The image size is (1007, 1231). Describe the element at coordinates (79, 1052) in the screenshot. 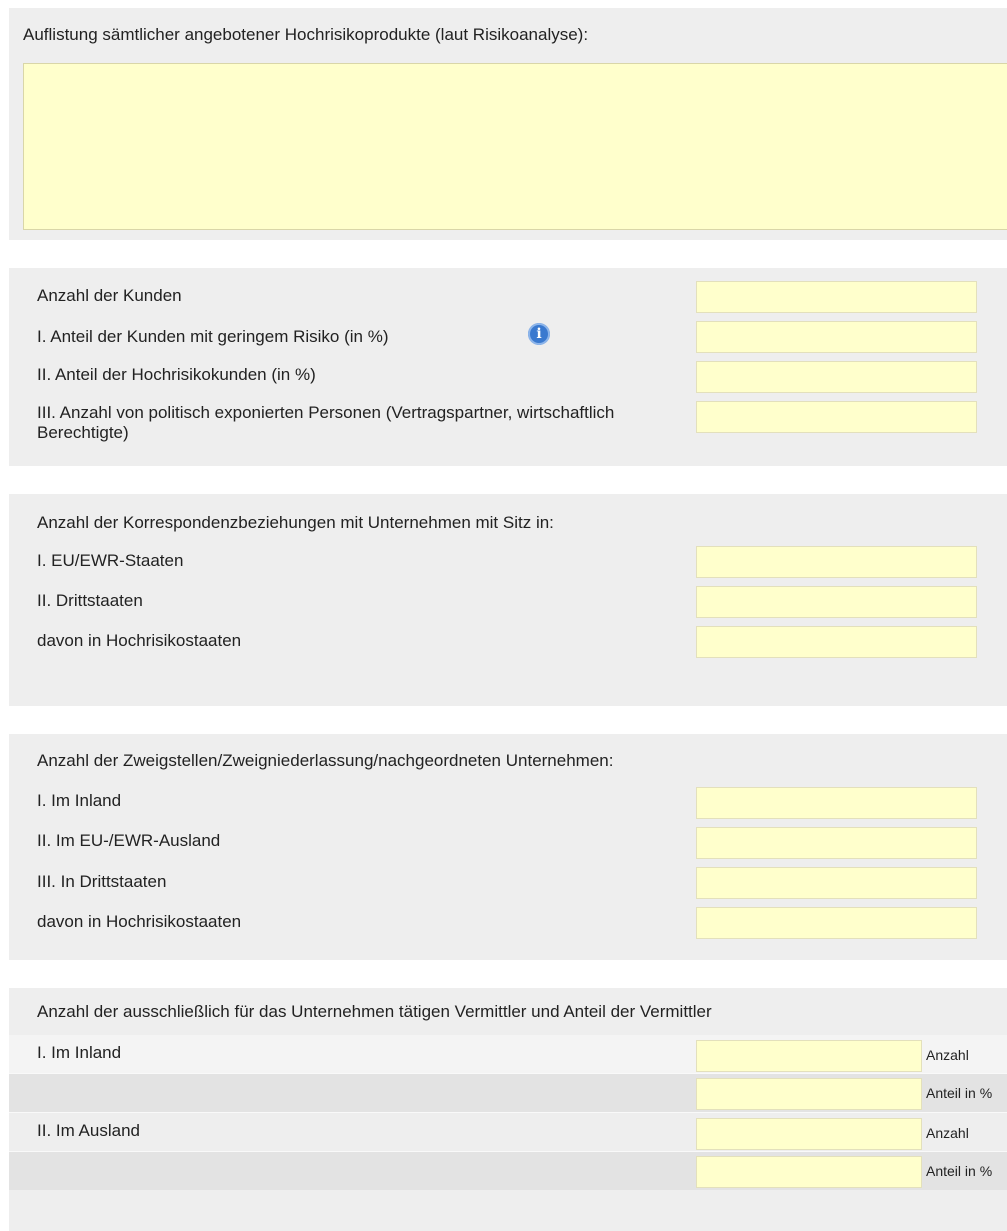

I see `intermediaries-domestic-label: I. Im Inland` at that location.